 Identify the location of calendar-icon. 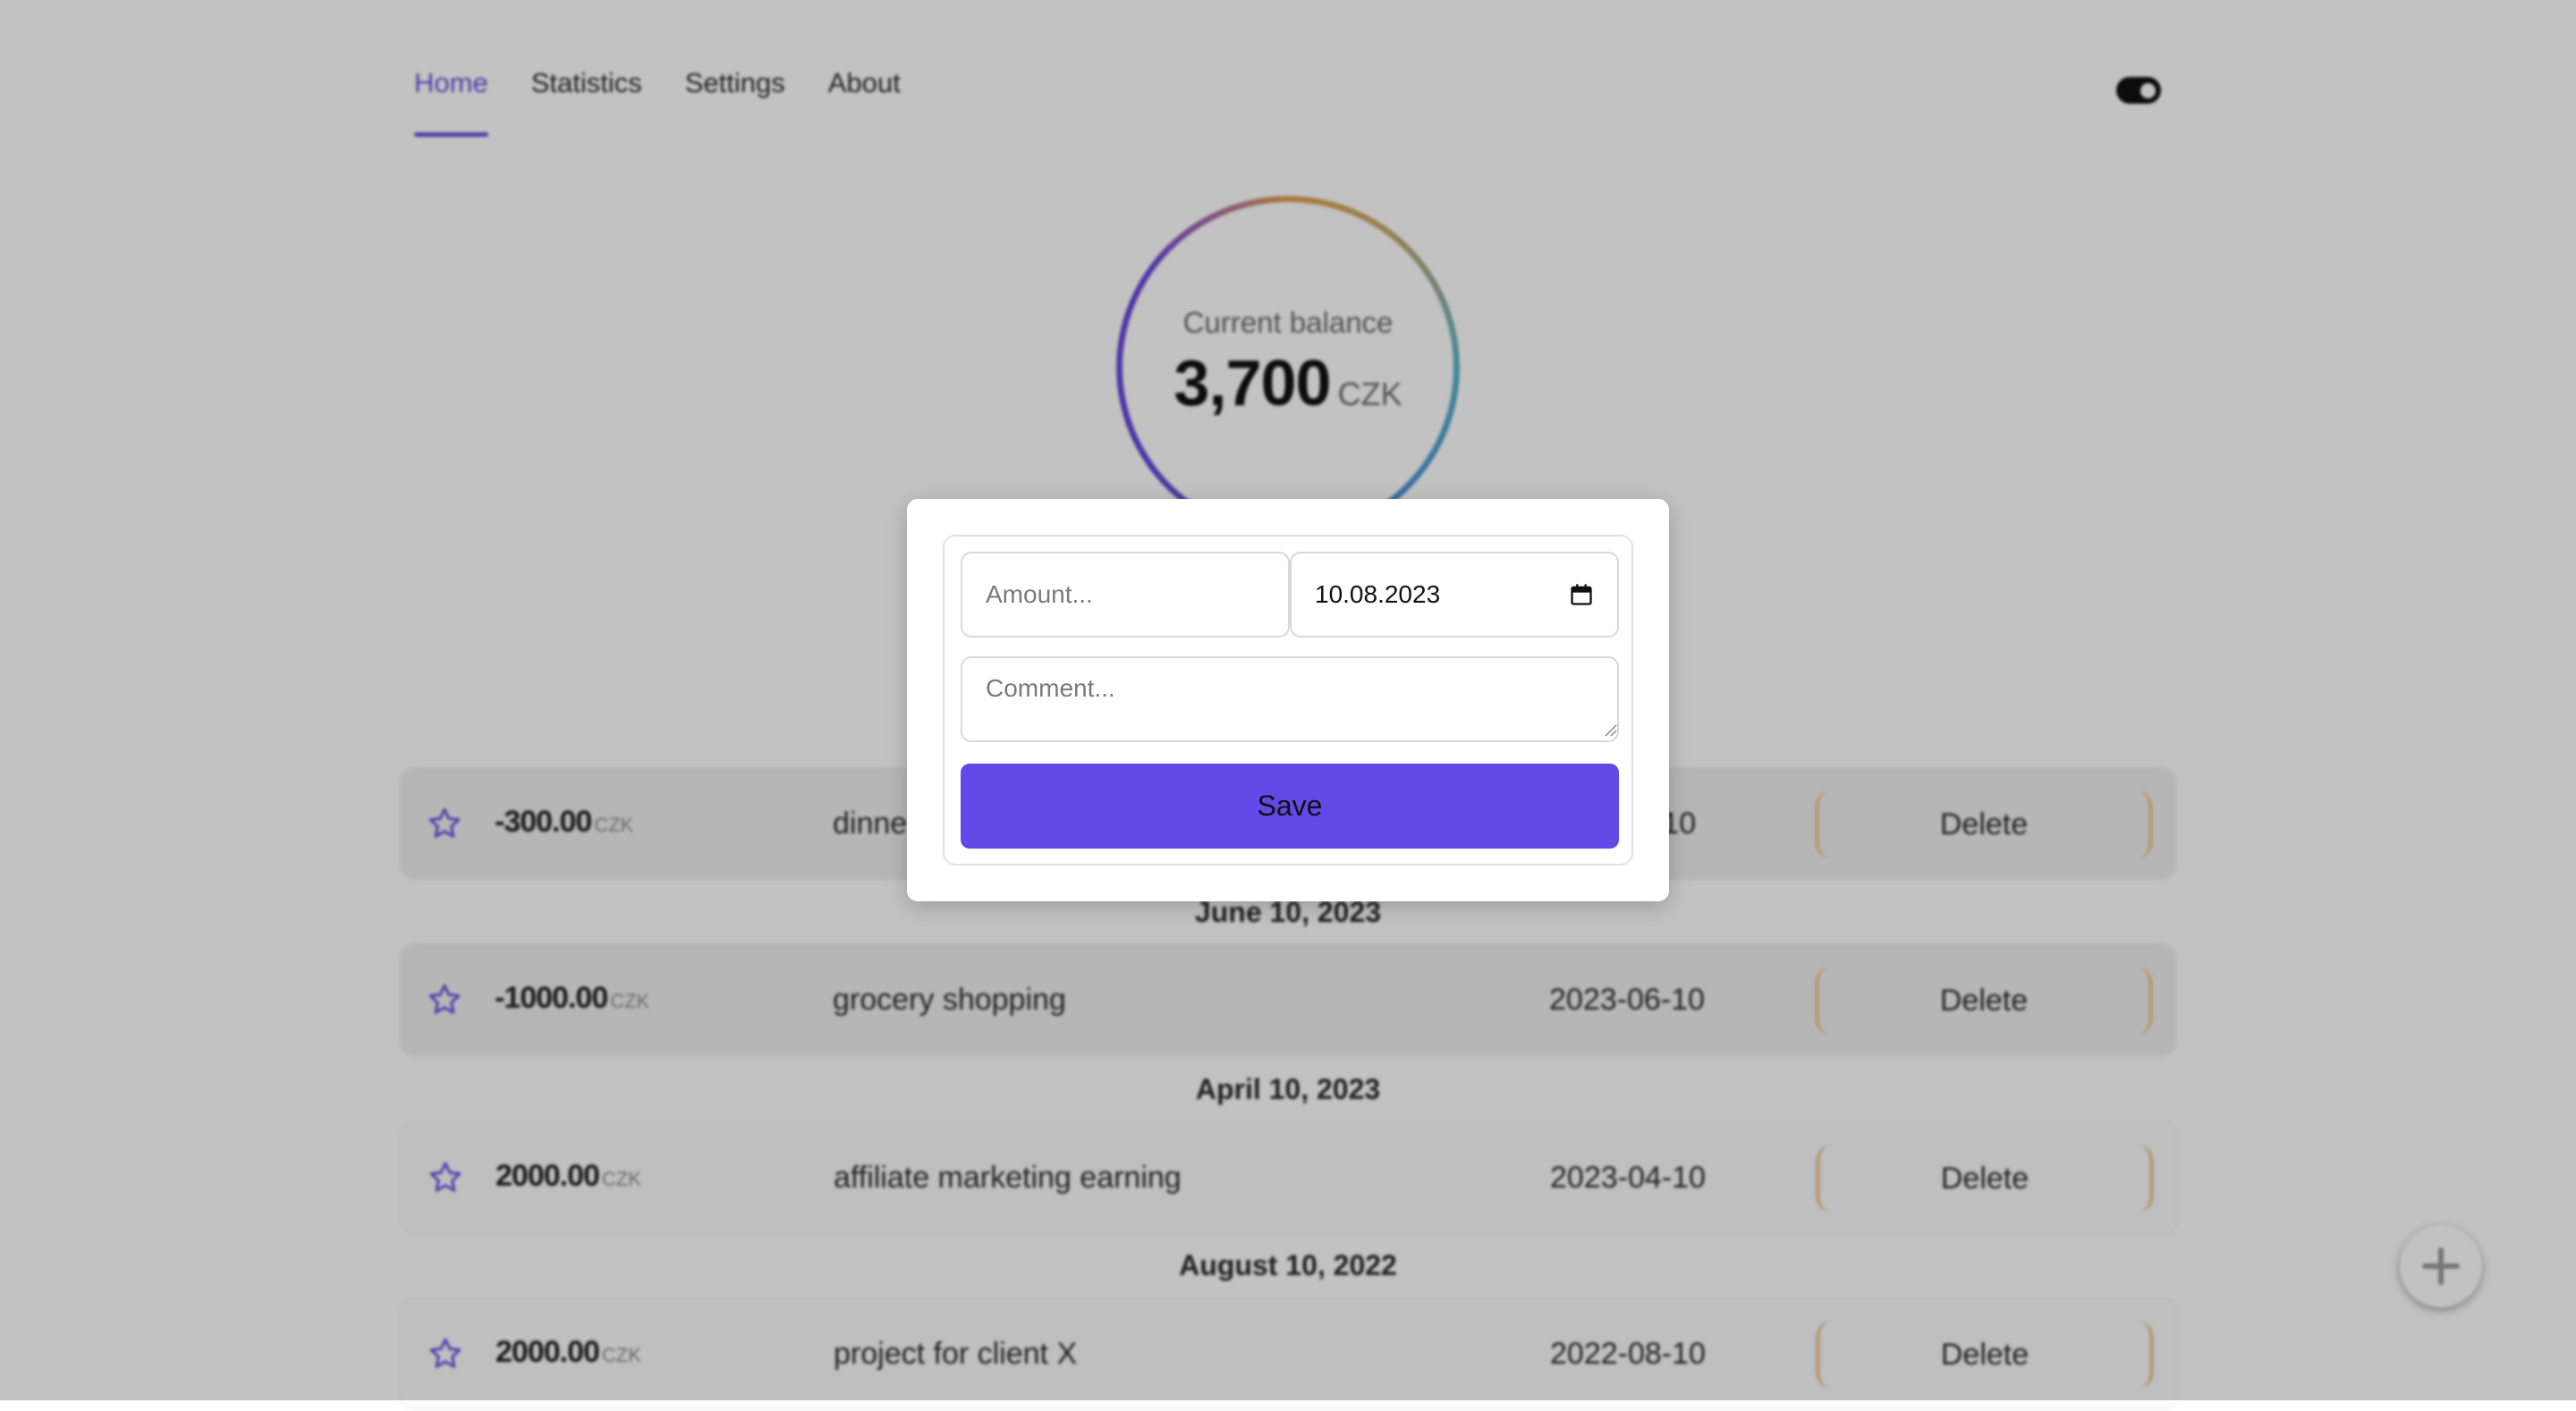
(1581, 594).